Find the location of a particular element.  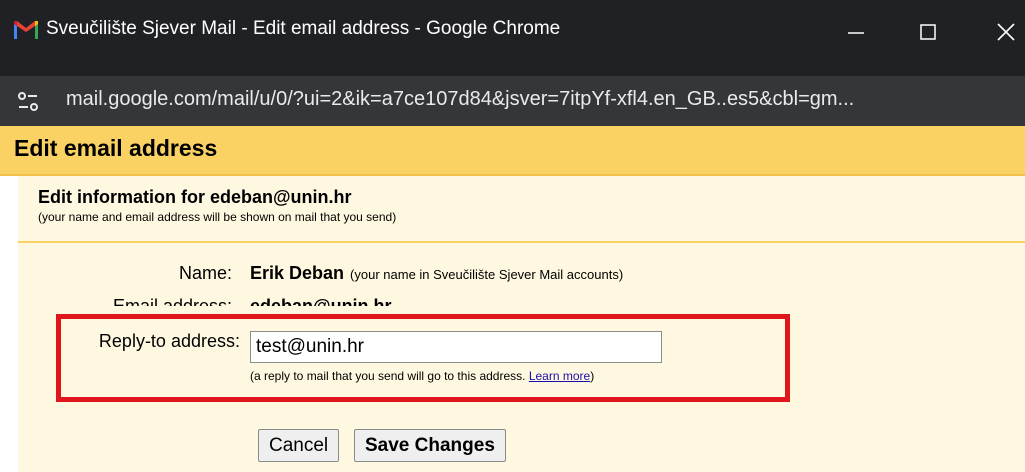

email-value: edeban@unin.hr is located at coordinates (321, 301).